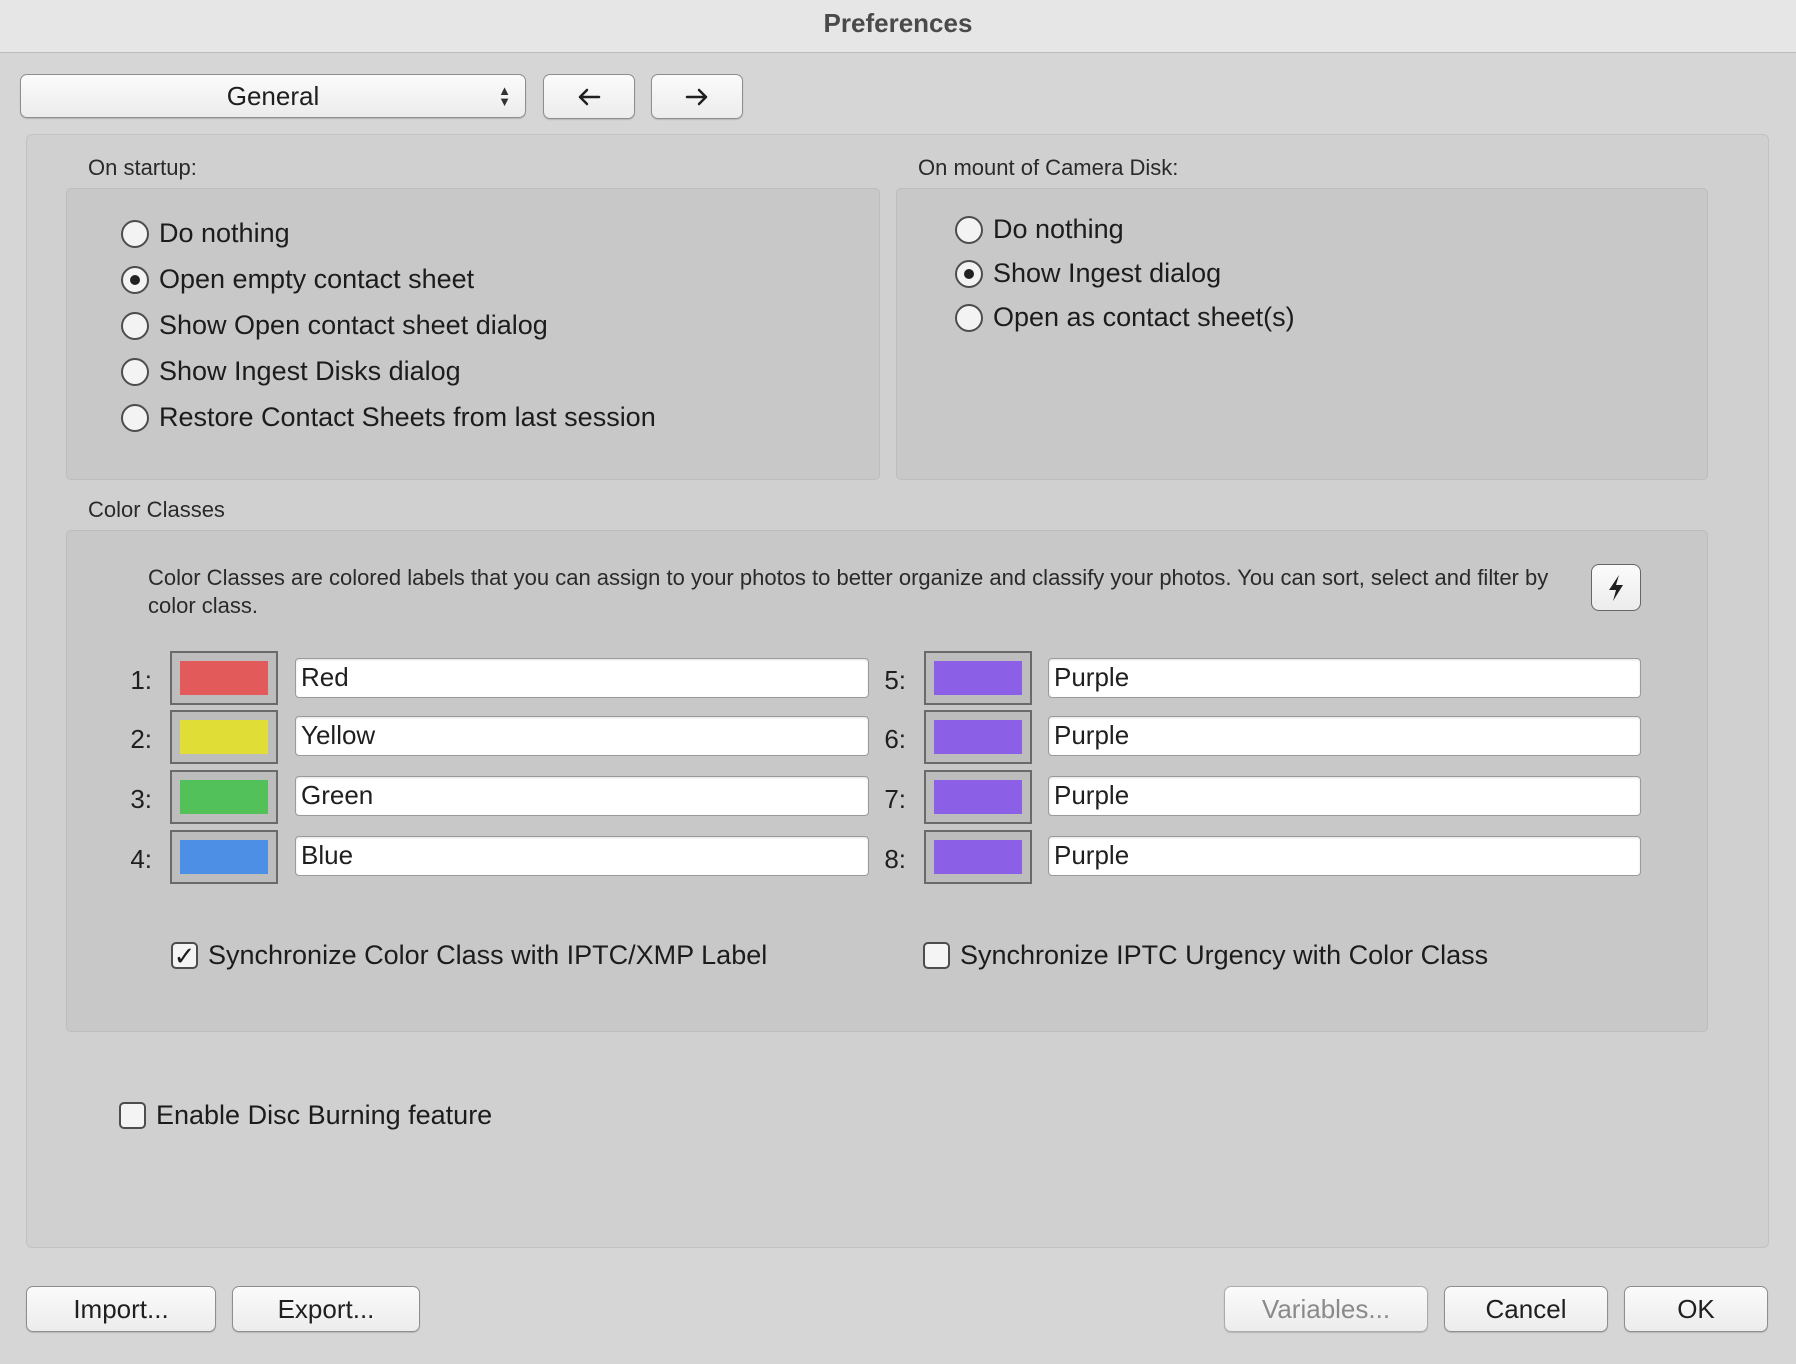  I want to click on color-class-number: 3:, so click(141, 799).